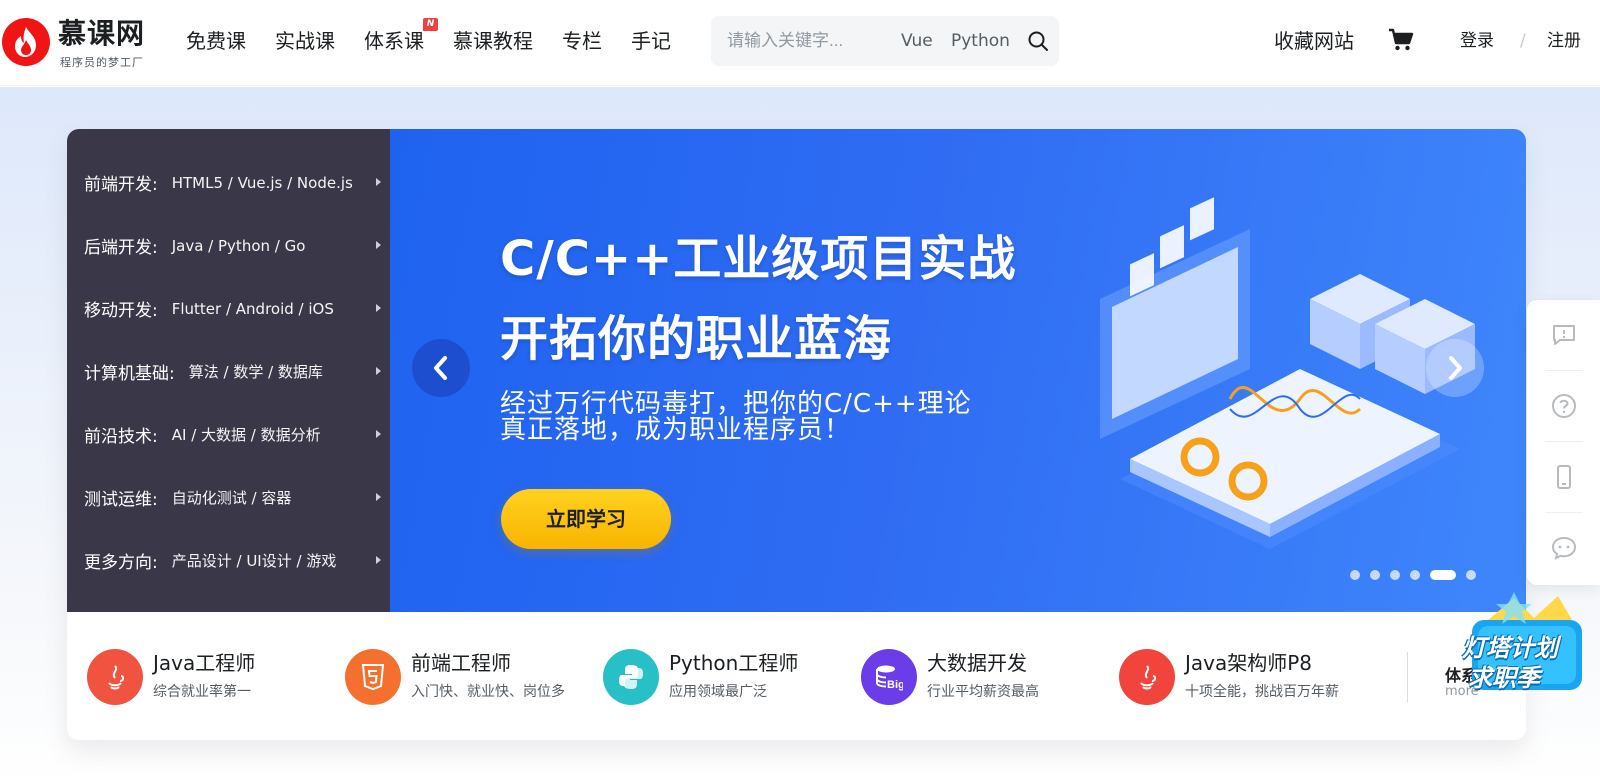 This screenshot has width=1600, height=783. What do you see at coordinates (696, 339) in the screenshot?
I see `slide-title-line2: 开拓你的职业蓝海` at bounding box center [696, 339].